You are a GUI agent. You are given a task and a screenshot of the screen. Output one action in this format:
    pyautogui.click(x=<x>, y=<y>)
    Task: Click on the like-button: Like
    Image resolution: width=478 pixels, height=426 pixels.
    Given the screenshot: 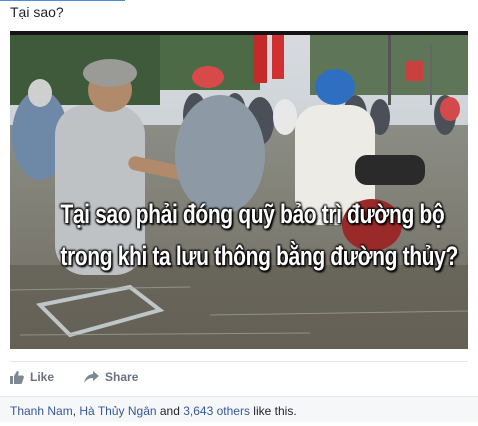 What is the action you would take?
    pyautogui.click(x=32, y=377)
    